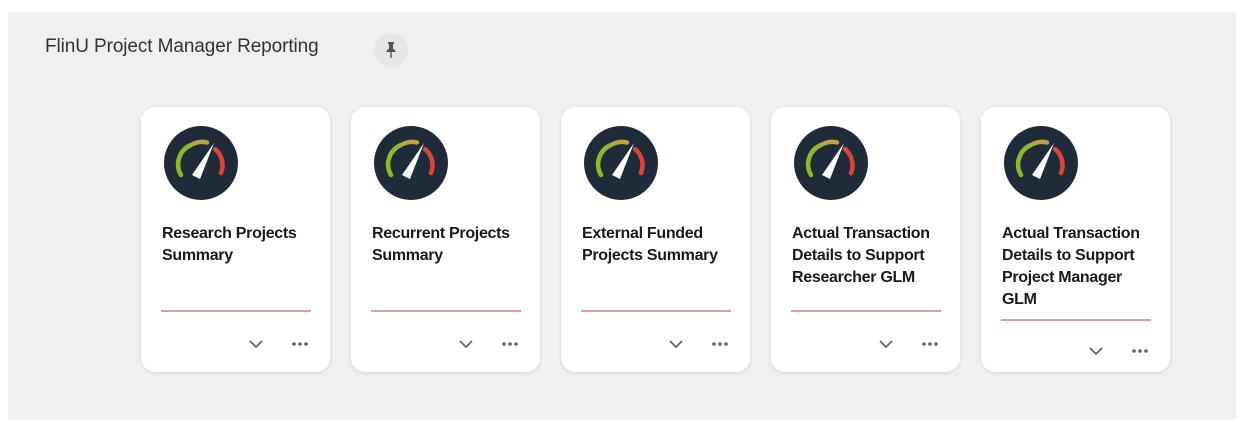  What do you see at coordinates (650, 244) in the screenshot?
I see `tile-title: External Funded Projects Summary` at bounding box center [650, 244].